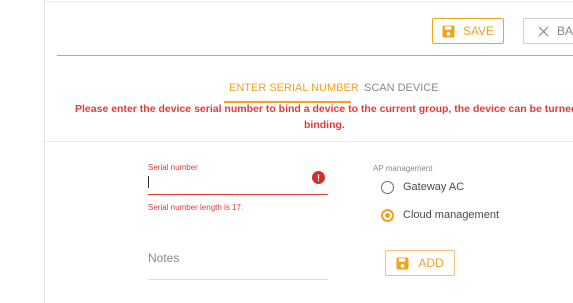 Image resolution: width=573 pixels, height=303 pixels. Describe the element at coordinates (22, 151) in the screenshot. I see `left-margin` at that location.